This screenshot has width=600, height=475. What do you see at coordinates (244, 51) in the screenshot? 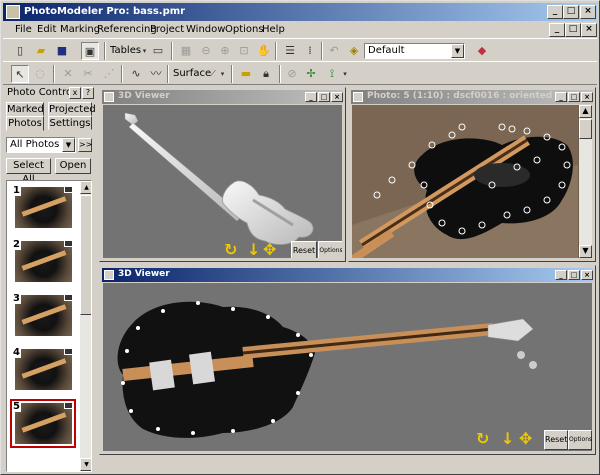
I see `zoom-fit-icon: ⊡` at bounding box center [244, 51].